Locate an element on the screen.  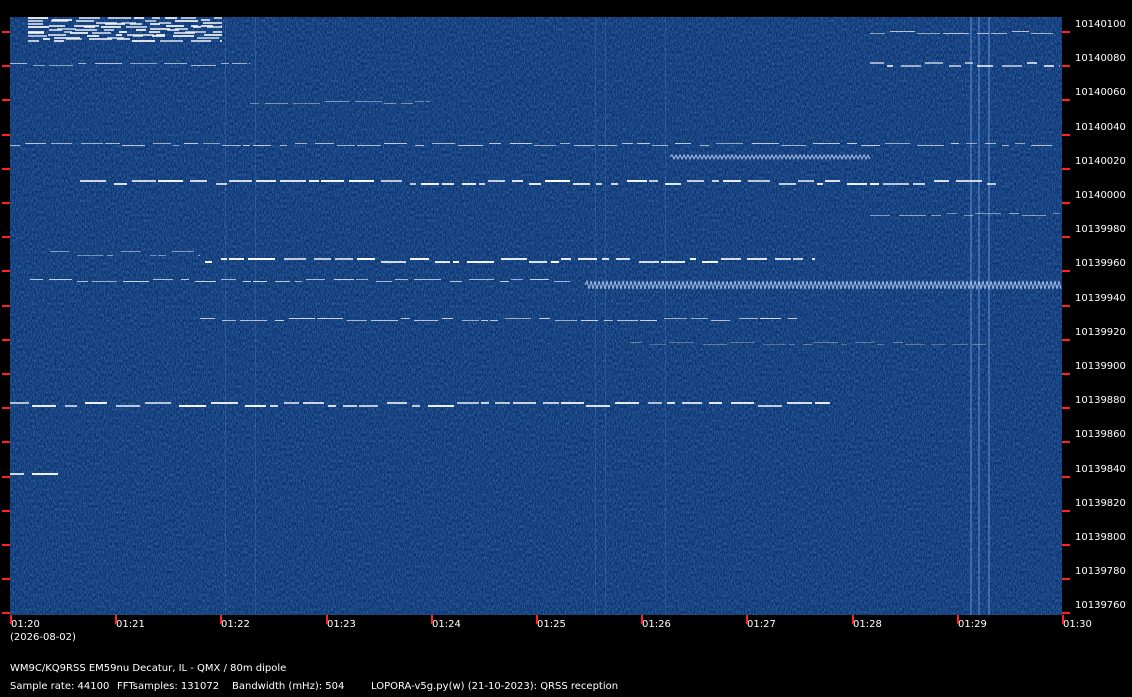
time-tick-label: 01:29 is located at coordinates (972, 624).